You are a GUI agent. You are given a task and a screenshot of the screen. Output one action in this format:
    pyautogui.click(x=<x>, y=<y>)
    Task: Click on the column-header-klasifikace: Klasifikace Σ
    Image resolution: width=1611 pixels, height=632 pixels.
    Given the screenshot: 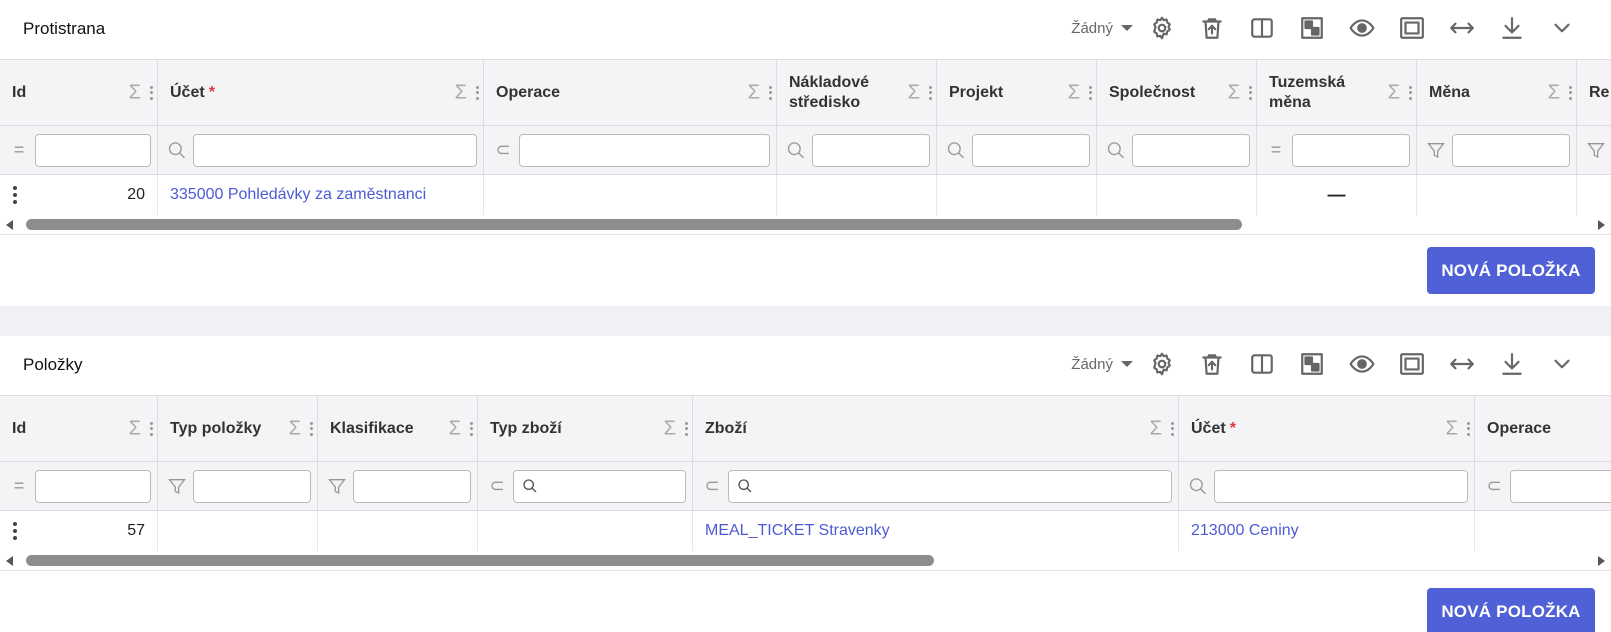 What is the action you would take?
    pyautogui.click(x=398, y=428)
    